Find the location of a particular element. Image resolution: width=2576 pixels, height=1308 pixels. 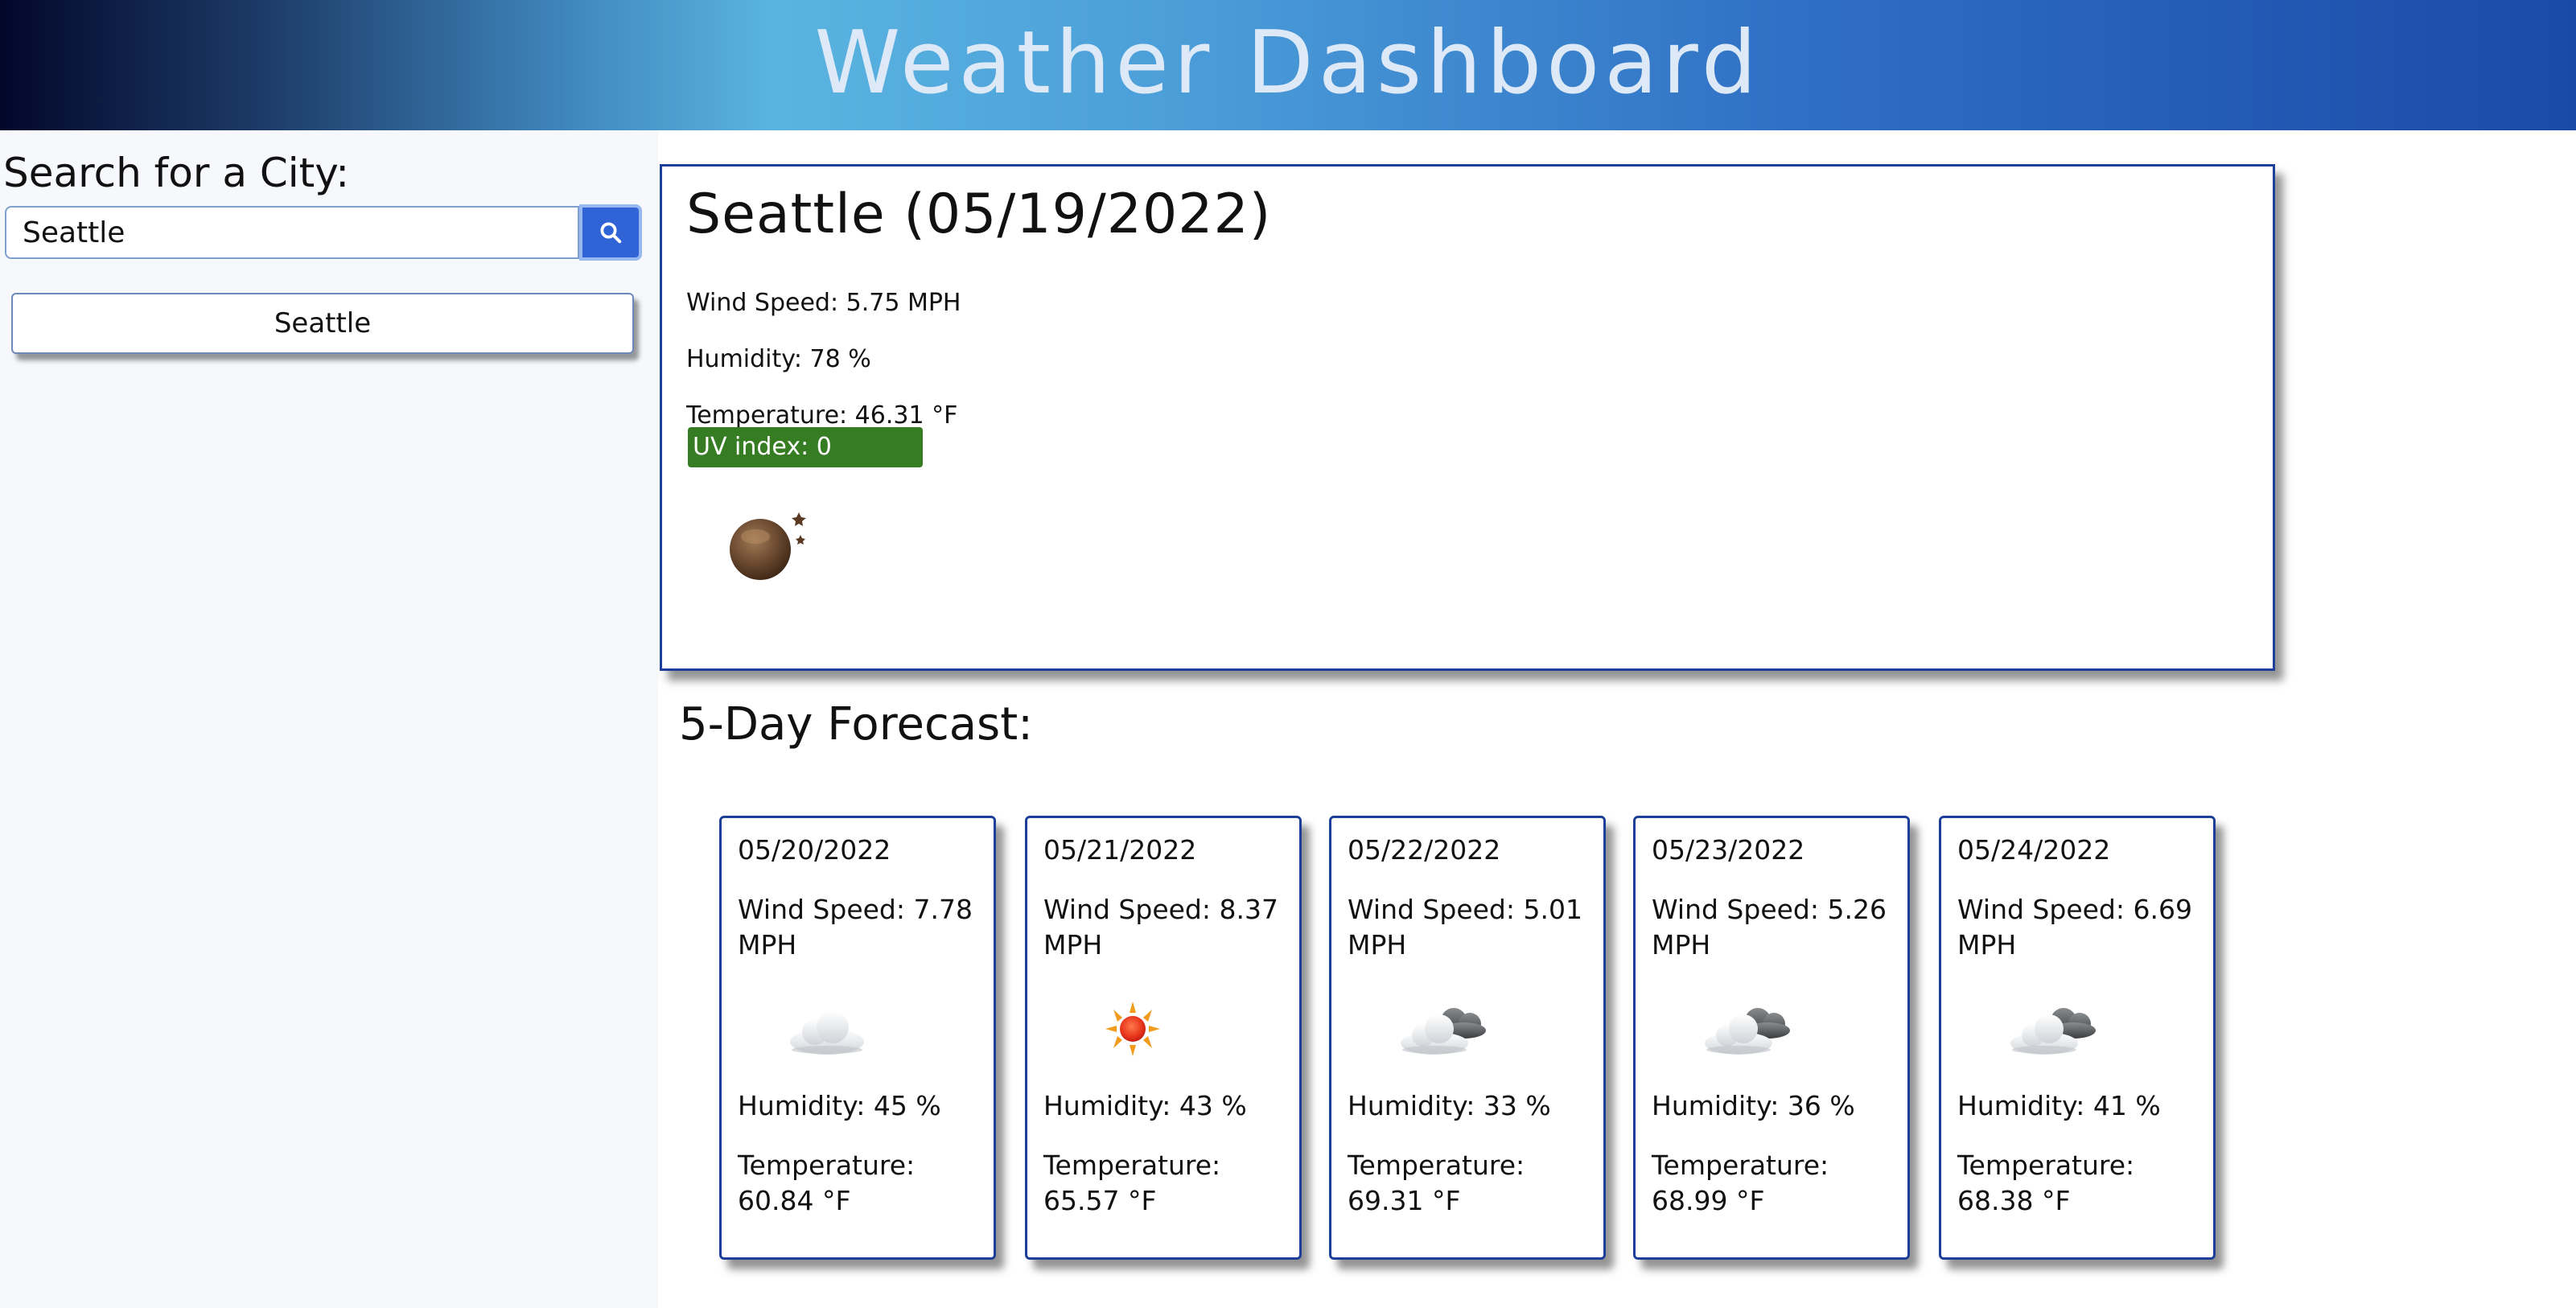

search-label: Search for a City: is located at coordinates (176, 173).